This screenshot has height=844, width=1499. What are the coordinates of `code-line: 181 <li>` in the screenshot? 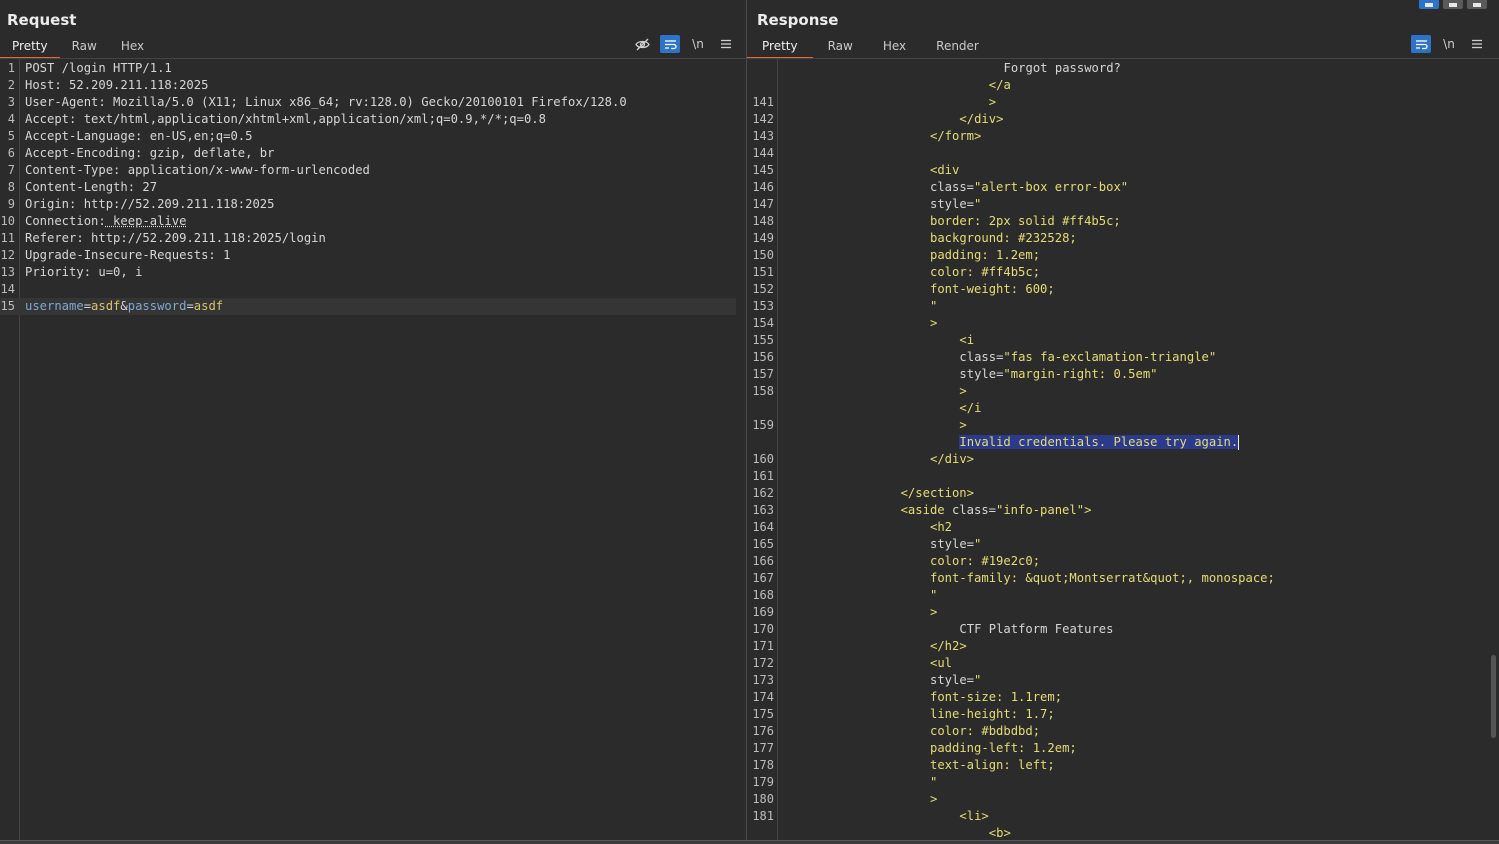 It's located at (1123, 816).